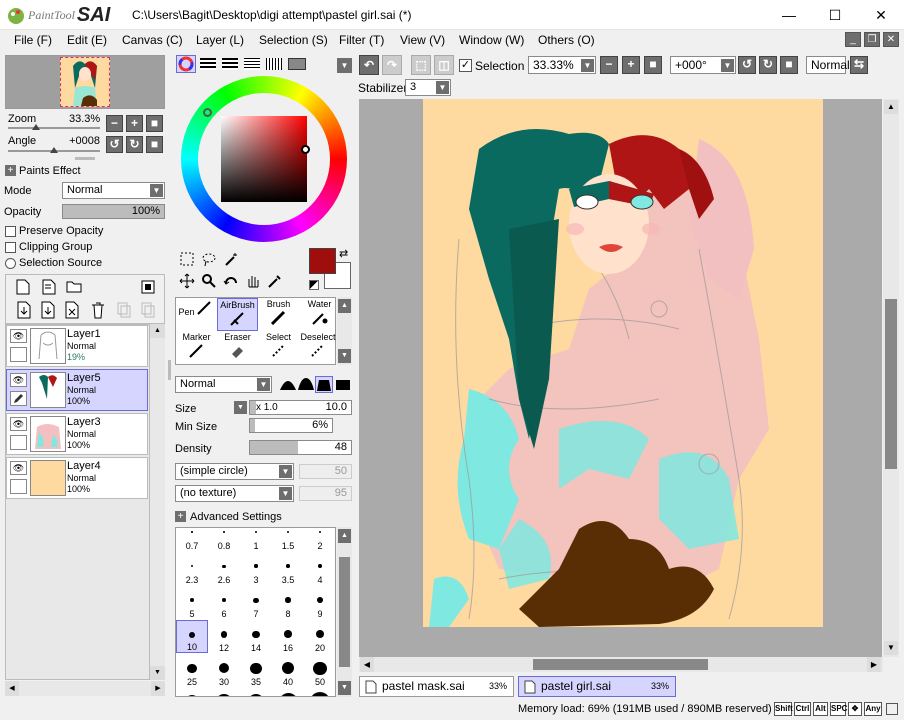 This screenshot has height=720, width=904. I want to click on document-tab: pastel mask.sai 33%, so click(436, 686).